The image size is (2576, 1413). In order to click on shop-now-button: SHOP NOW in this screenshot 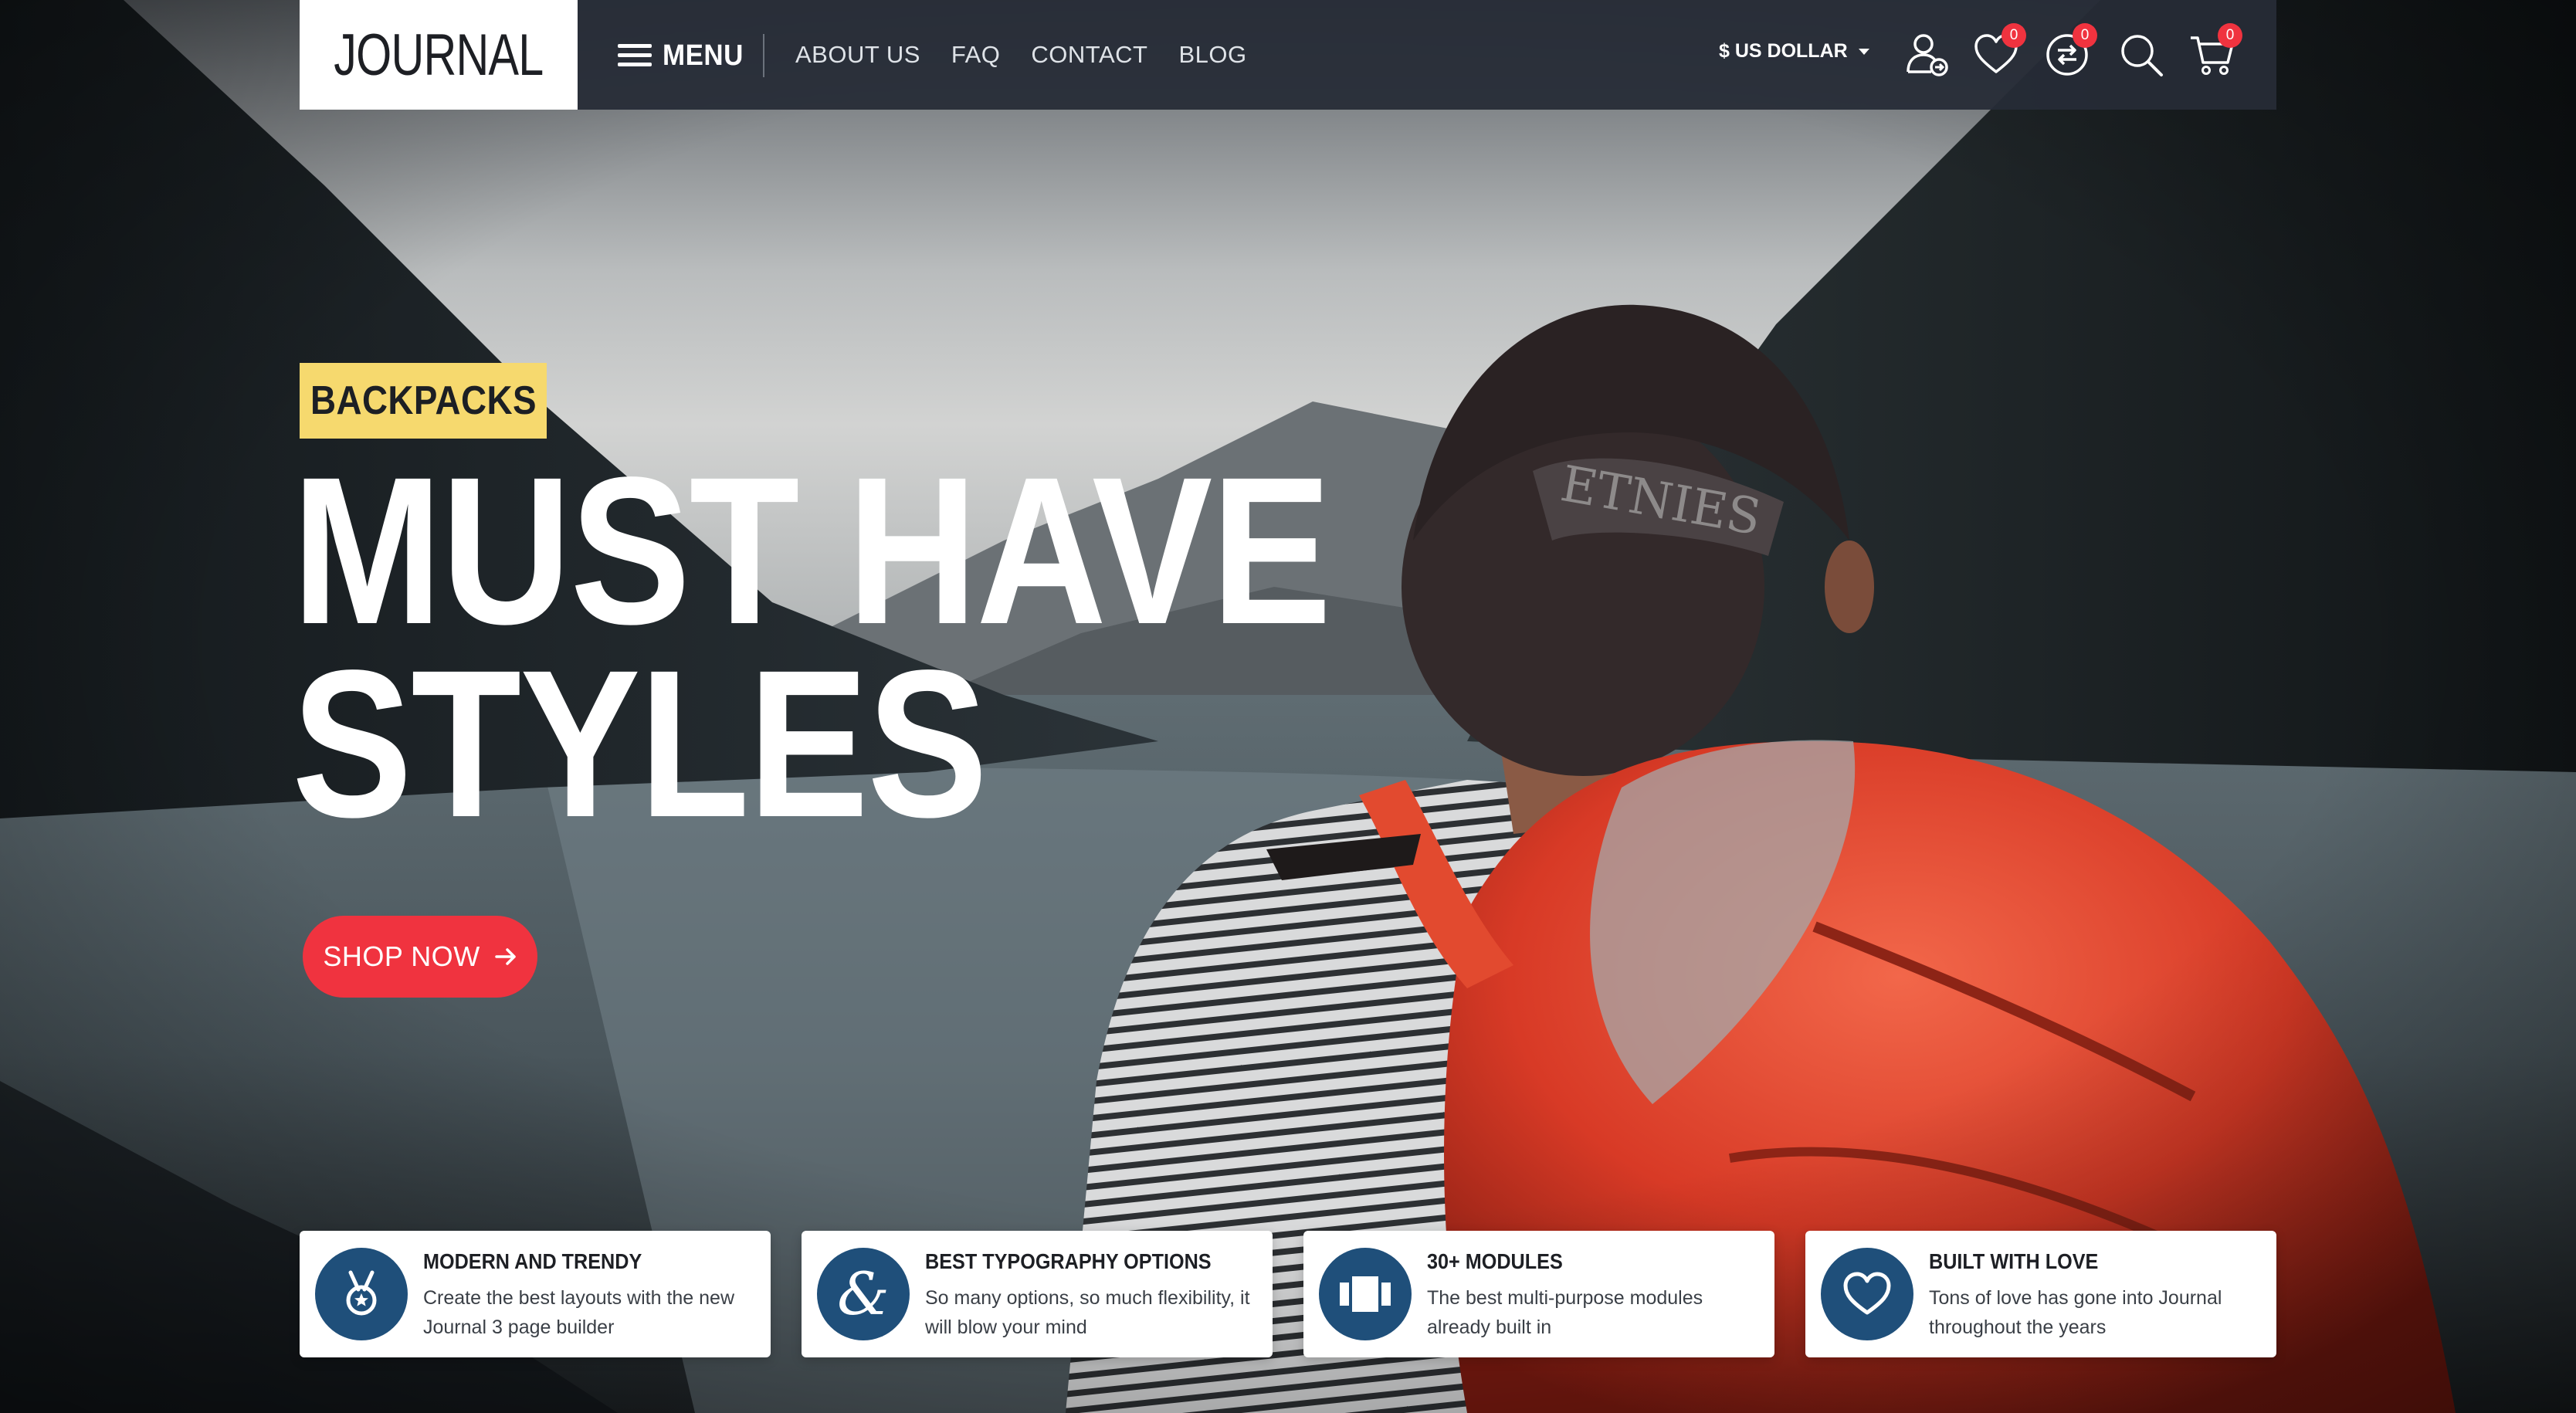, I will do `click(420, 957)`.